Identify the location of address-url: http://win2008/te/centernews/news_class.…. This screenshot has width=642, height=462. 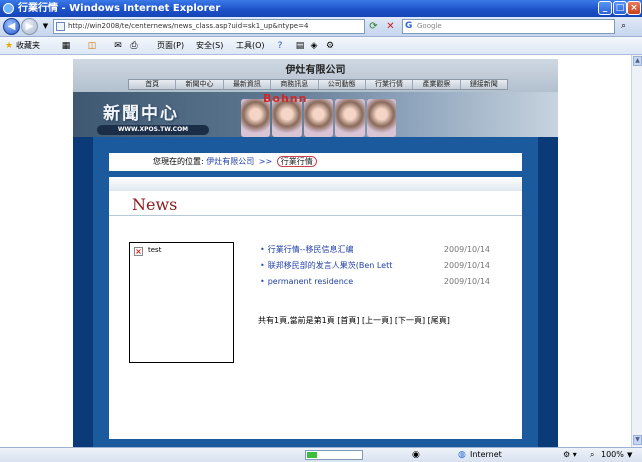
(188, 26).